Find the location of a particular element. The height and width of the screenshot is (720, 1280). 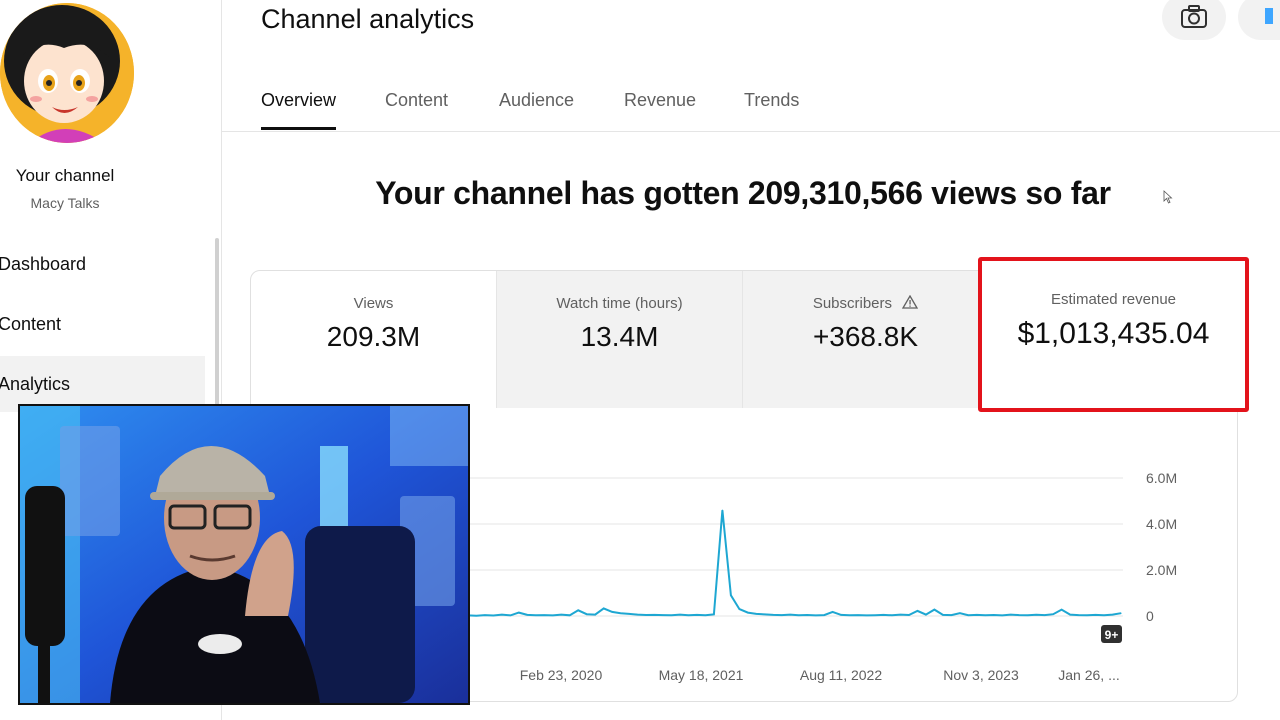

views-series-line is located at coordinates (786, 563).